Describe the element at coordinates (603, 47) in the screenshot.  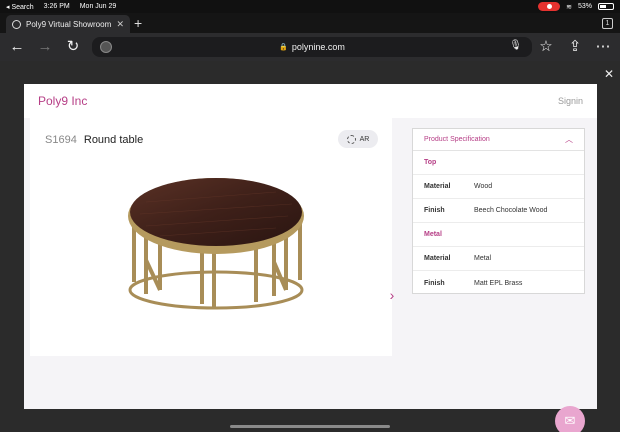
I see `more-menu-icon: ⋯` at that location.